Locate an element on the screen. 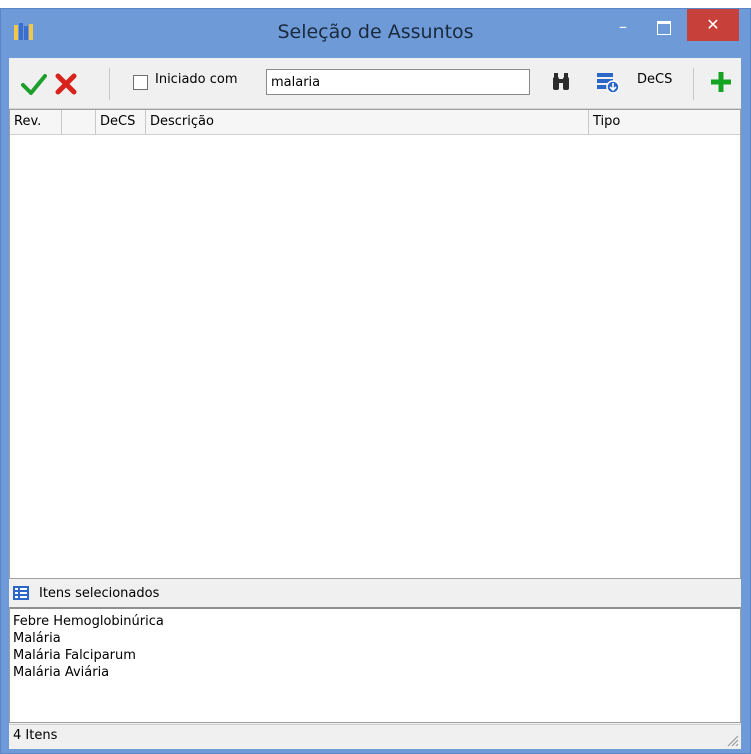 The width and height of the screenshot is (751, 754). column-header-rev: Rev. is located at coordinates (36, 122).